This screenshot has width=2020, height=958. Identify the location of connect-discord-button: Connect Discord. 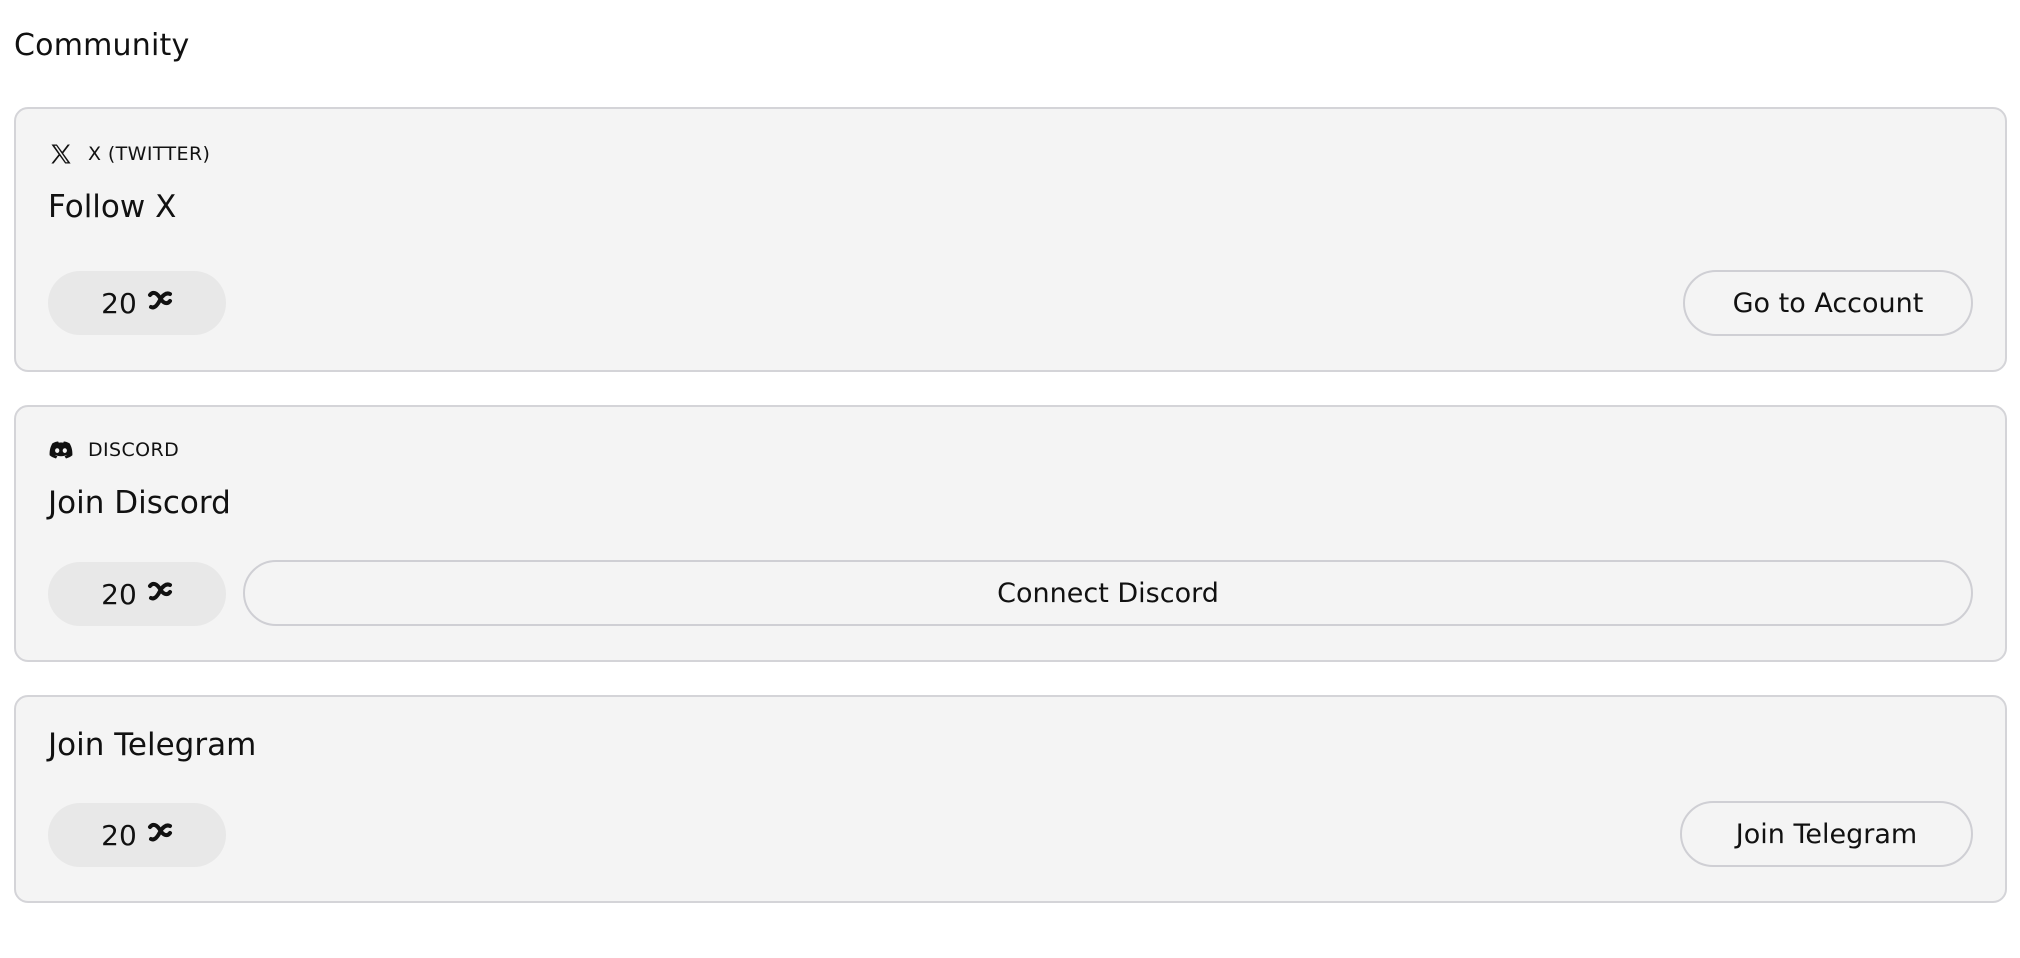
(1108, 593).